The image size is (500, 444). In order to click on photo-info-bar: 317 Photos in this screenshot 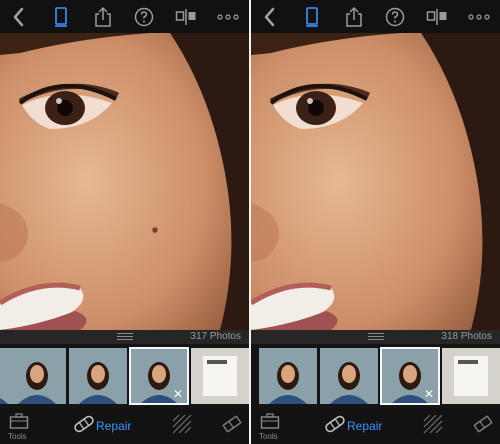, I will do `click(124, 337)`.